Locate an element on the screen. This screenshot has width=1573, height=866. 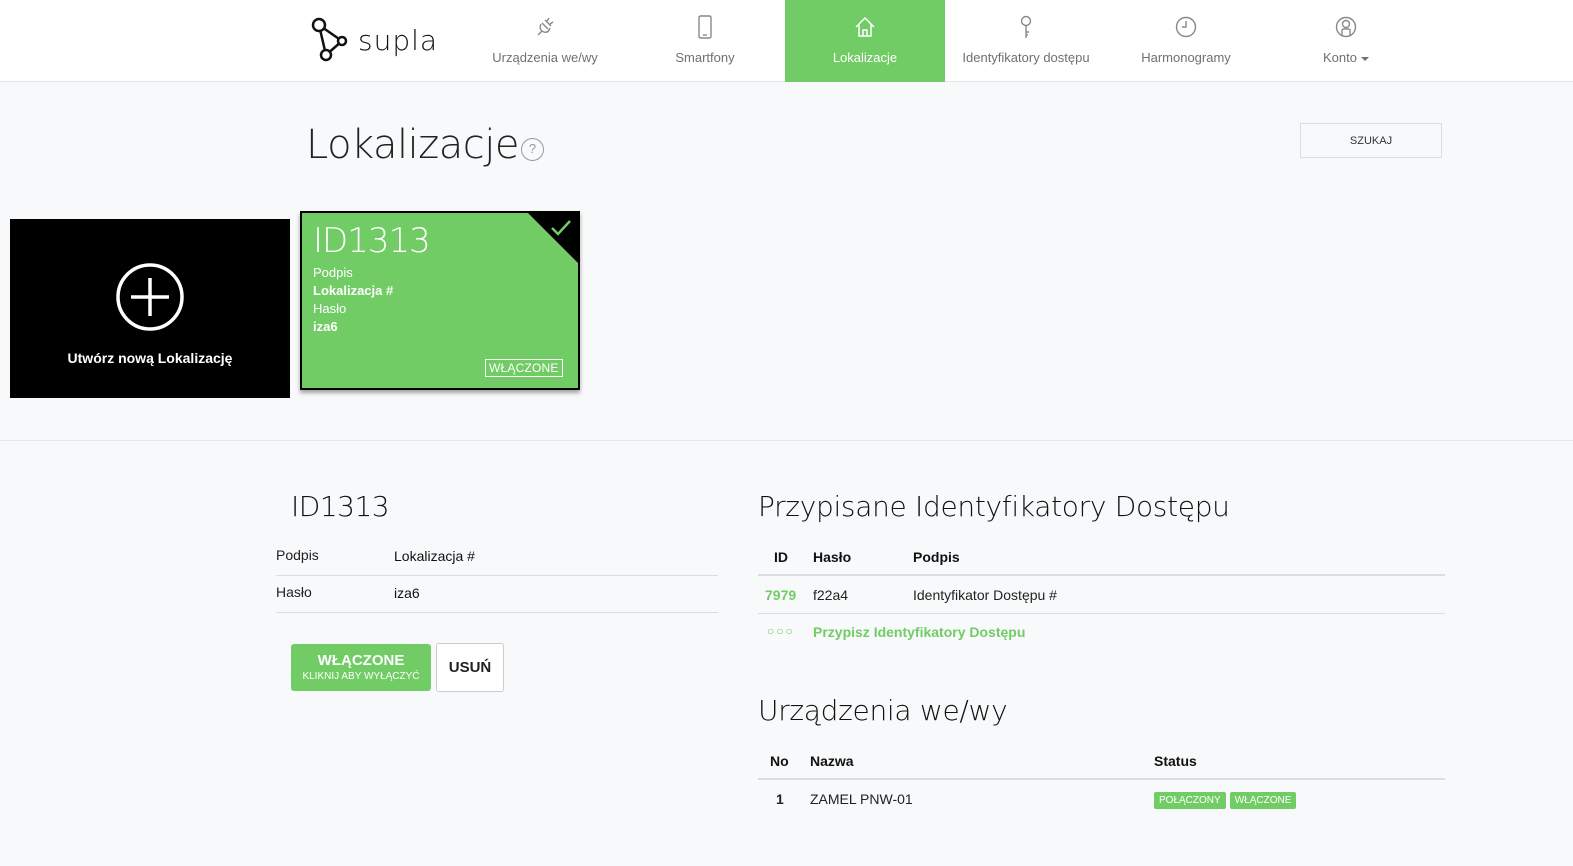
nav-item-account: Konto is located at coordinates (1346, 41).